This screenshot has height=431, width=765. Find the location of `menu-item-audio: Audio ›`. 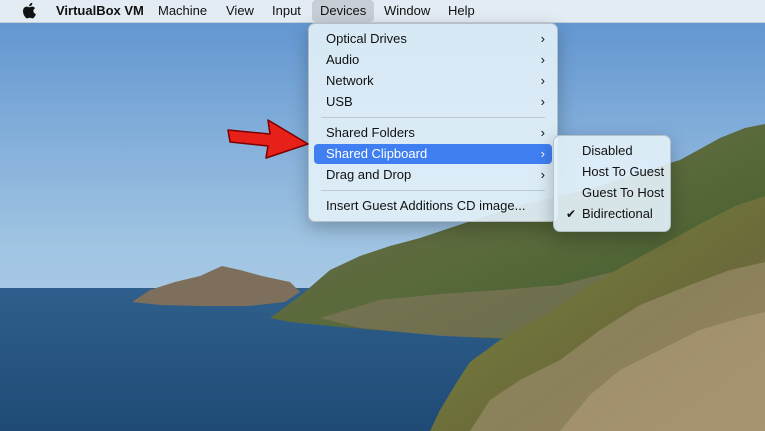

menu-item-audio: Audio › is located at coordinates (433, 60).